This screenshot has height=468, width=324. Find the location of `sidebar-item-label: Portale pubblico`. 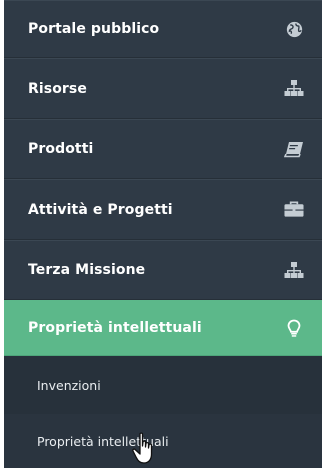

sidebar-item-label: Portale pubblico is located at coordinates (94, 29).